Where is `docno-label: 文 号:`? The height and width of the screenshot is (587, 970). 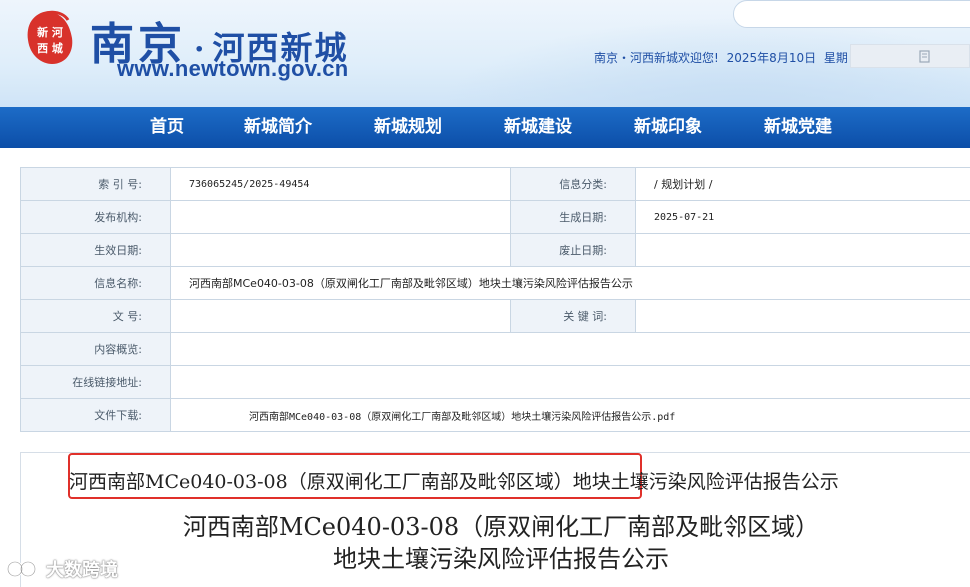 docno-label: 文 号: is located at coordinates (95, 316).